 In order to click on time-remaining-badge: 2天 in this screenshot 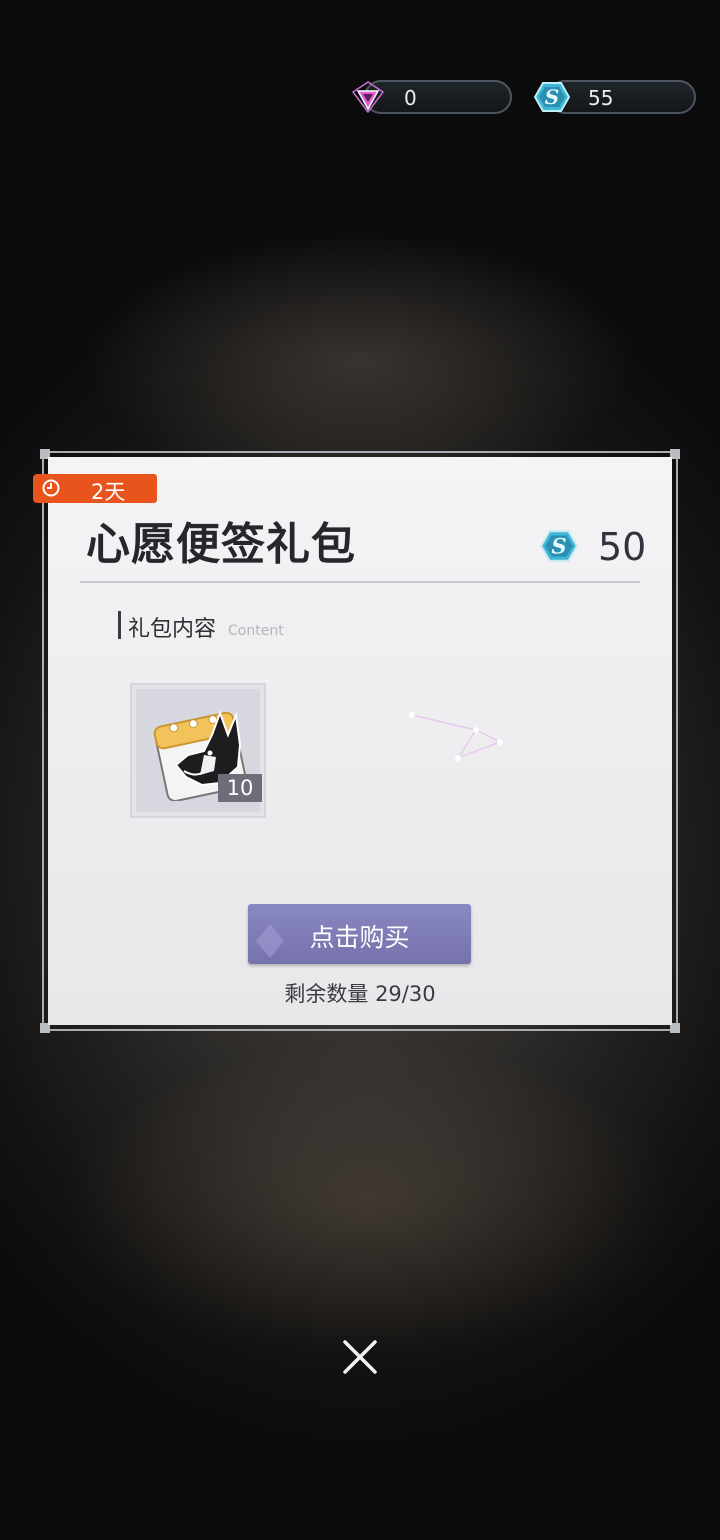, I will do `click(95, 489)`.